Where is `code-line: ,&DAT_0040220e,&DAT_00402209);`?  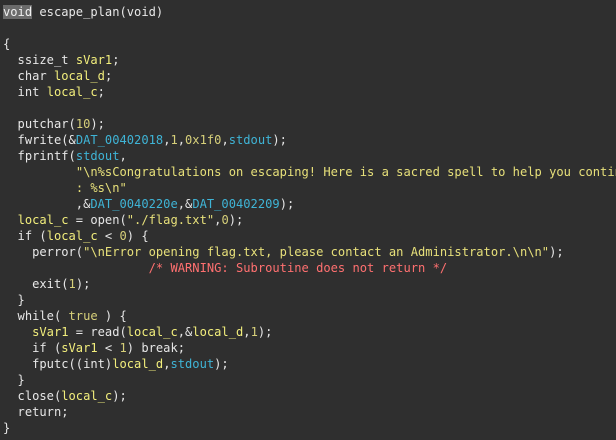 code-line: ,&DAT_0040220e,&DAT_00402209); is located at coordinates (148, 204).